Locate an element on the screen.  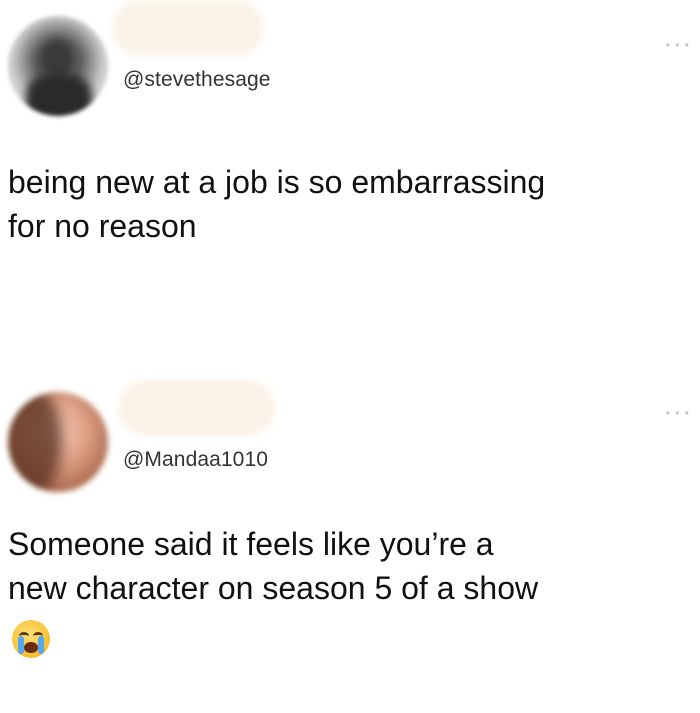
emoji-mouth is located at coordinates (31, 647).